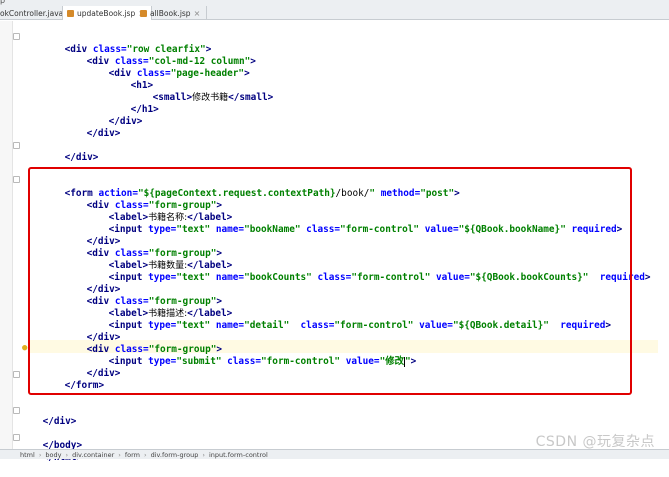  Describe the element at coordinates (197, 13) in the screenshot. I see `close-icon: ×` at that location.